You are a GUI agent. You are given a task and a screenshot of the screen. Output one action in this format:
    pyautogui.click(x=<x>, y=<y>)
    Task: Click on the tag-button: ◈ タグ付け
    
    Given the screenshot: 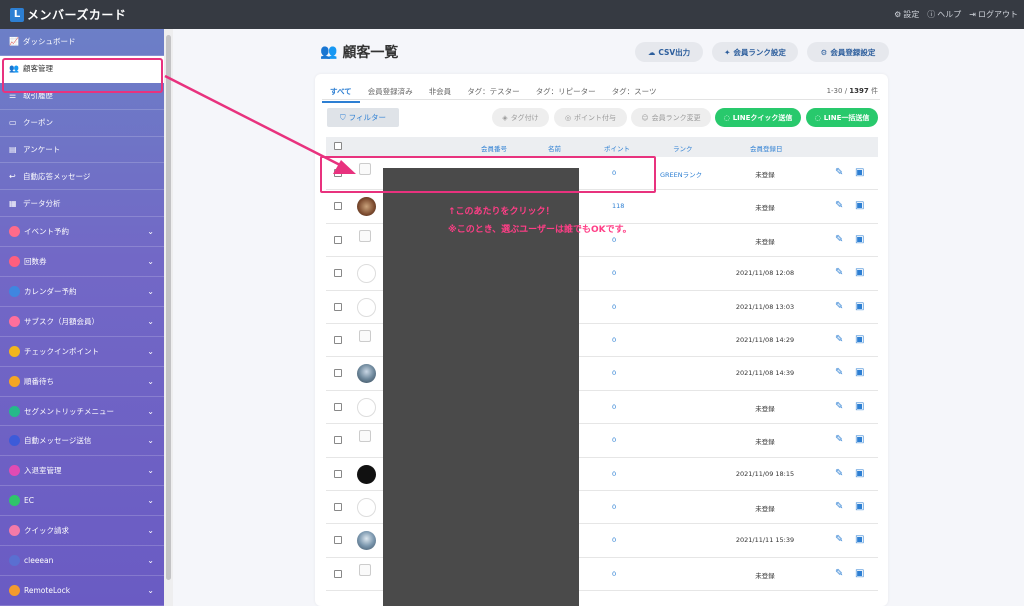 What is the action you would take?
    pyautogui.click(x=520, y=117)
    